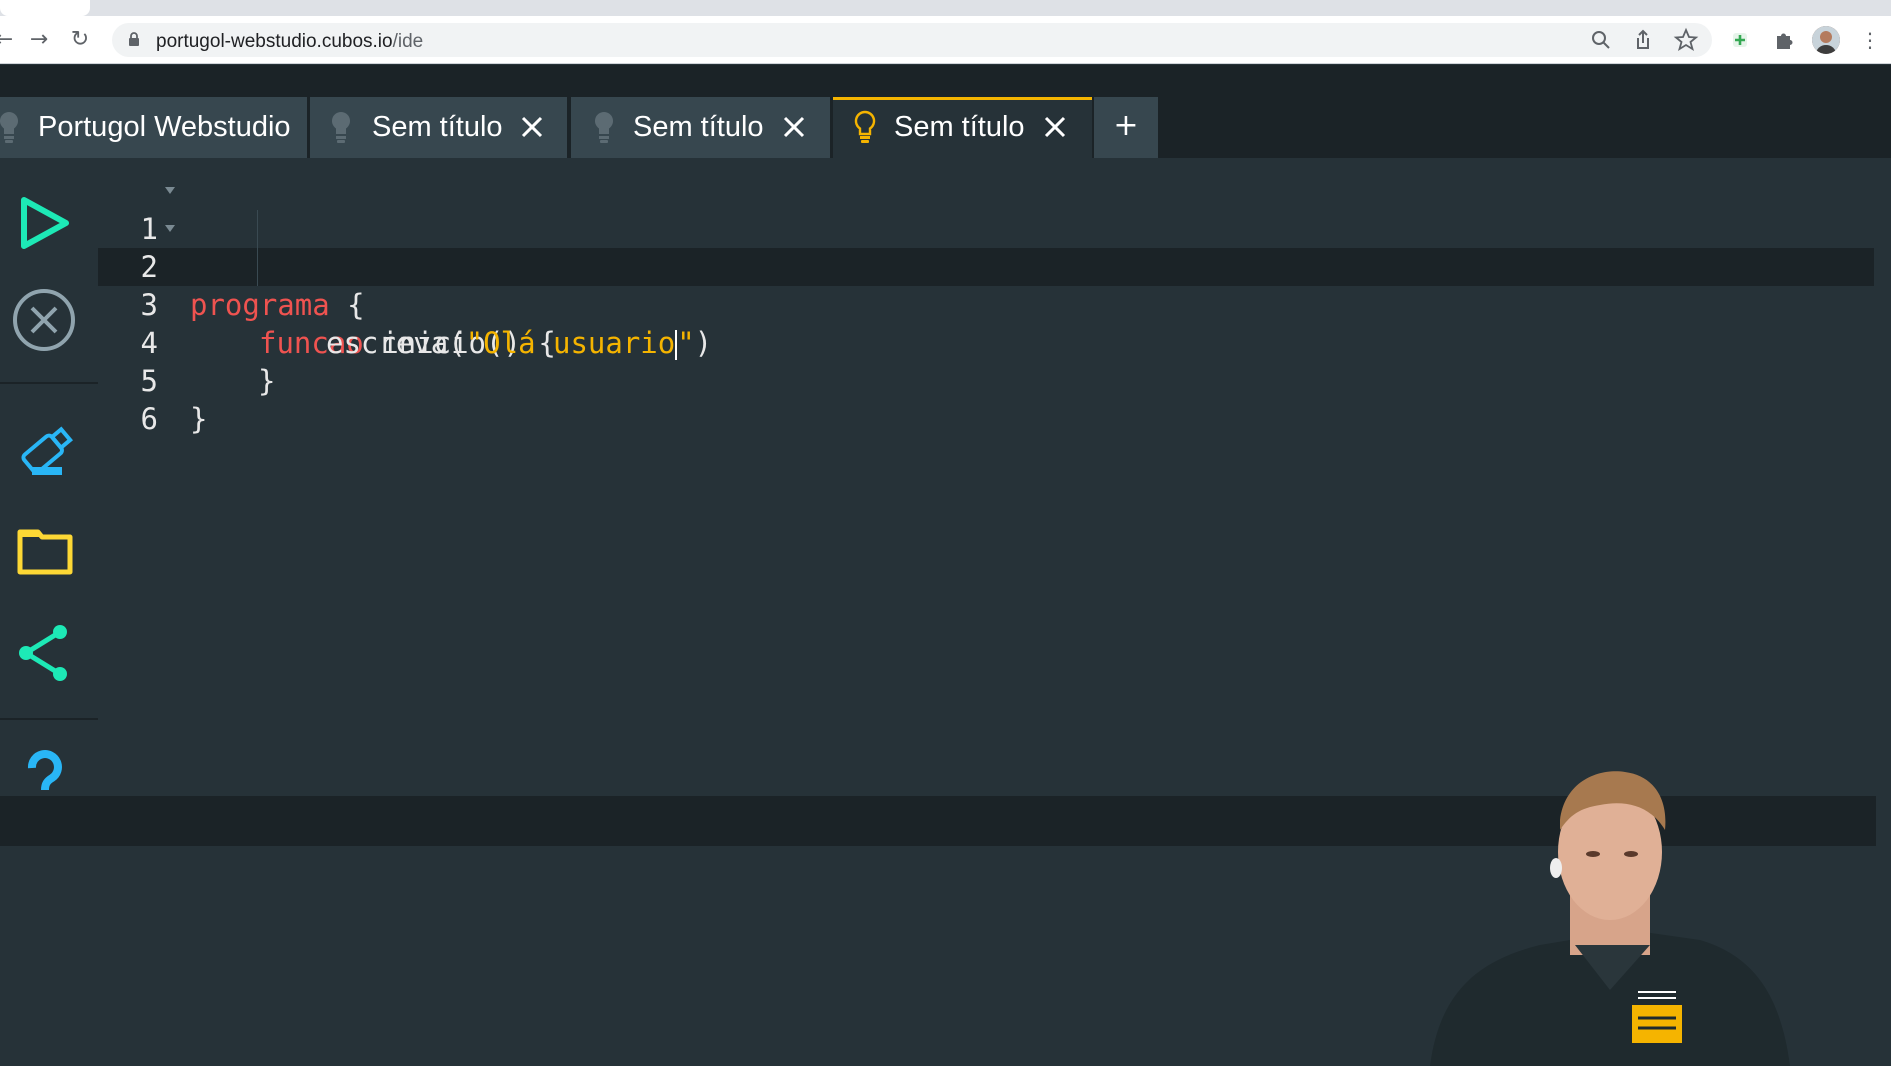 The height and width of the screenshot is (1066, 1891). I want to click on back-icon: ←, so click(9, 40).